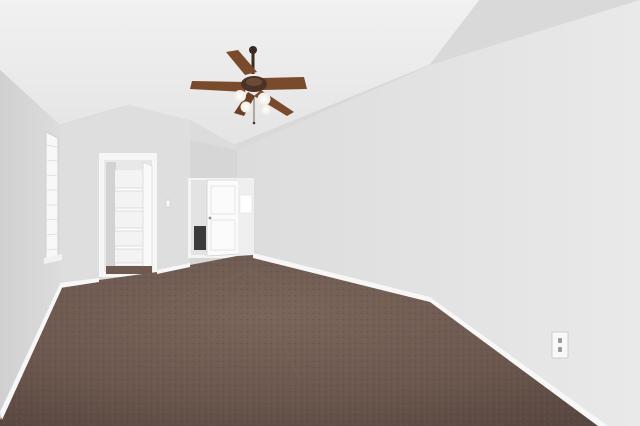 The width and height of the screenshot is (640, 426). I want to click on walk-in-closet, so click(128, 215).